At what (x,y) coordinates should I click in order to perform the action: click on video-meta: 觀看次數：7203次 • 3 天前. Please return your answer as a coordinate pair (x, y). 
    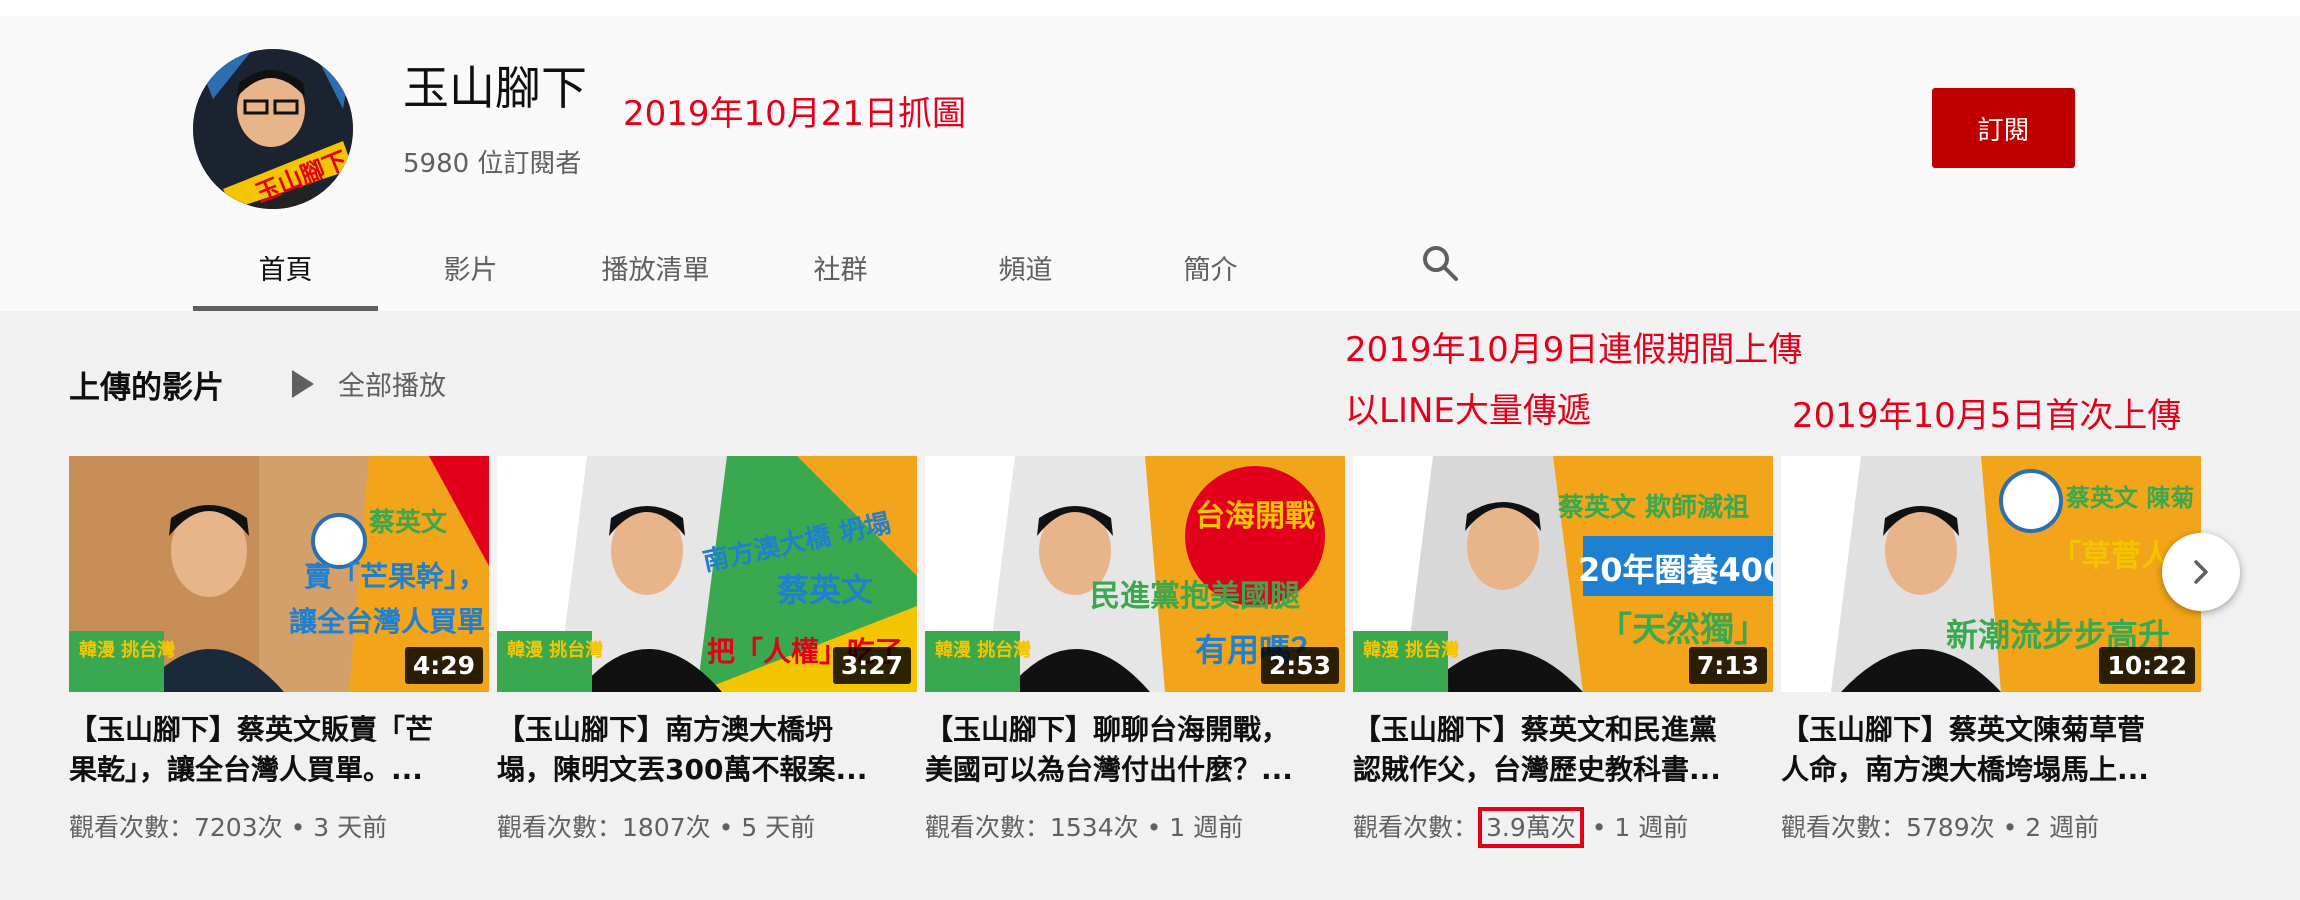
    Looking at the image, I should click on (228, 827).